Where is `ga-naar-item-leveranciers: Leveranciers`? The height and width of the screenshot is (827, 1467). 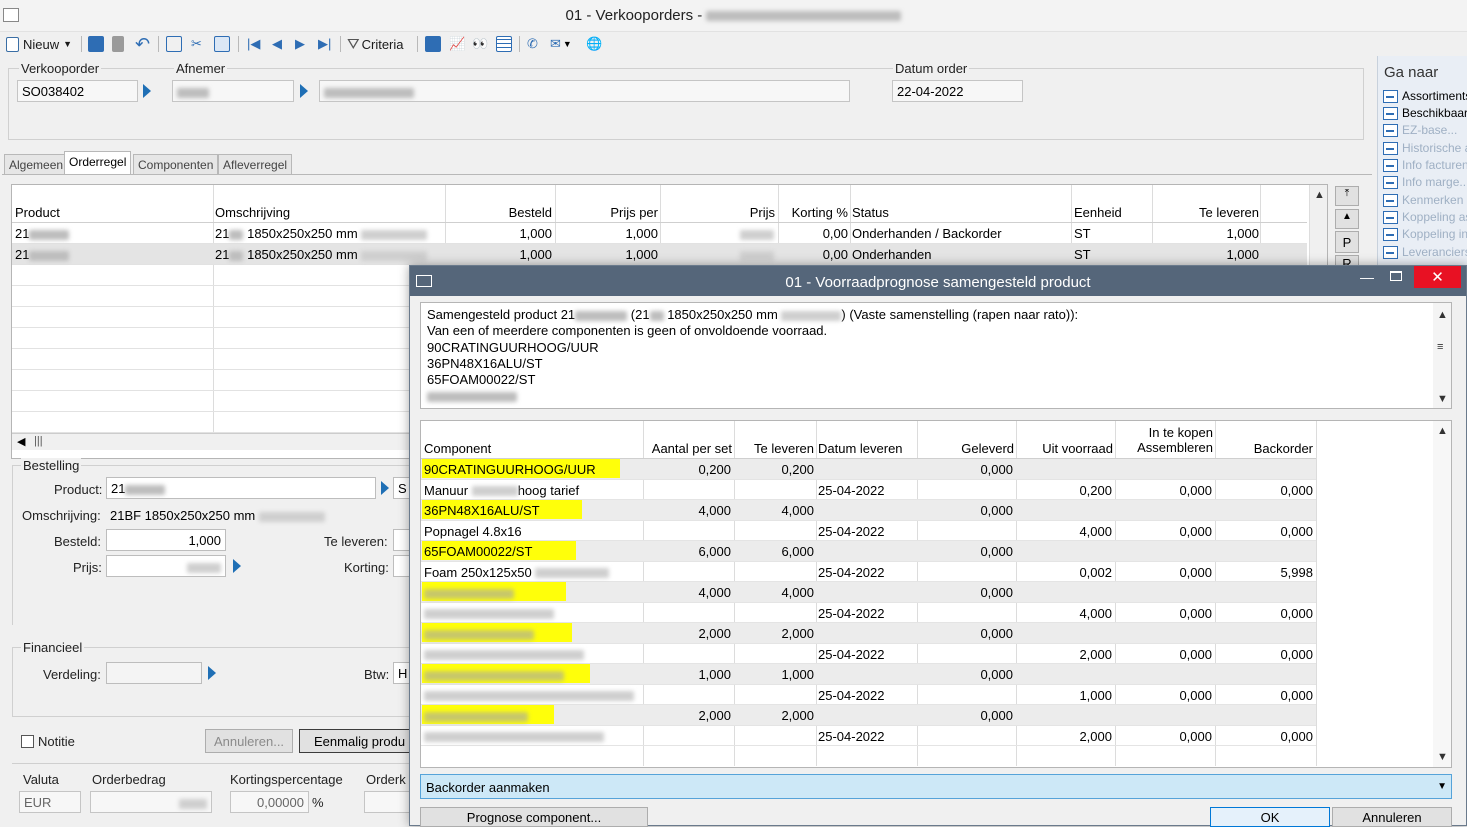 ga-naar-item-leveranciers: Leveranciers is located at coordinates (1425, 252).